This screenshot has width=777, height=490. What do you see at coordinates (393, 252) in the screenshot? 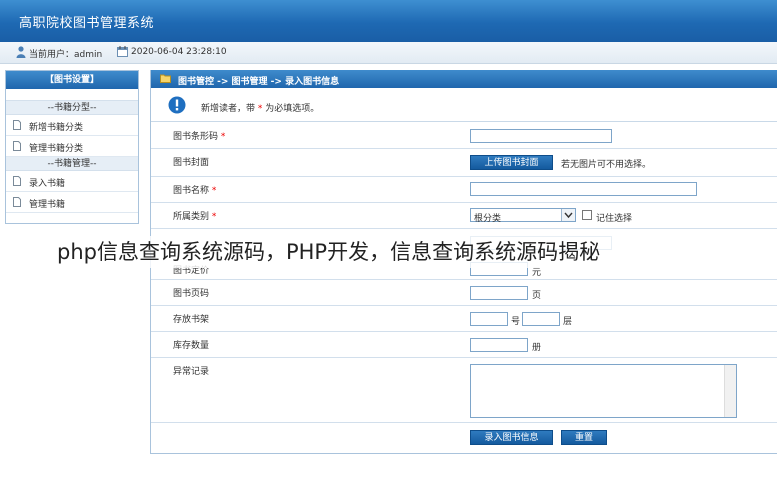
I see `overlay-caption: php信息查询系统源码，PHP开发，信息查询系统源码揭秘` at bounding box center [393, 252].